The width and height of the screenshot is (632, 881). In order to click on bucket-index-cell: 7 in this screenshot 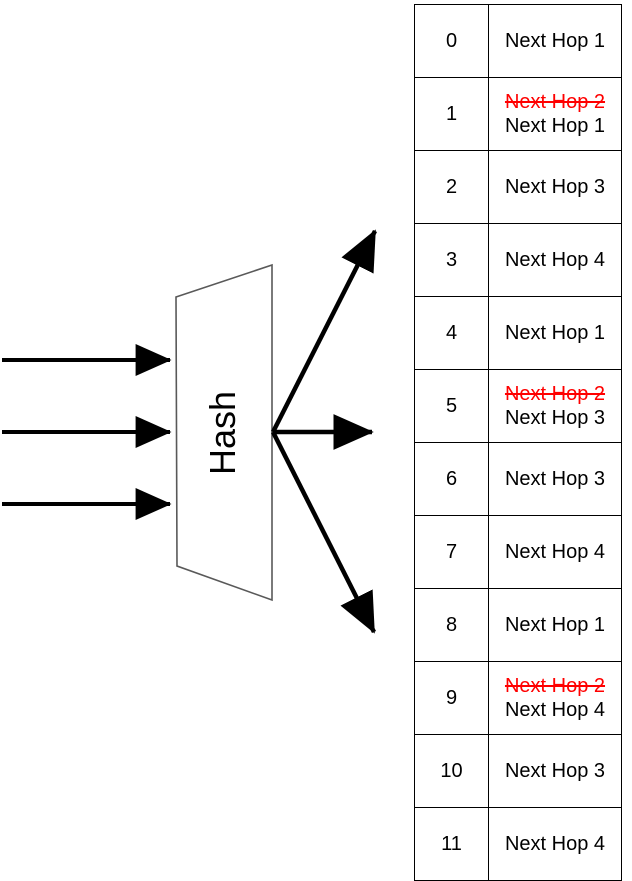, I will do `click(451, 552)`.